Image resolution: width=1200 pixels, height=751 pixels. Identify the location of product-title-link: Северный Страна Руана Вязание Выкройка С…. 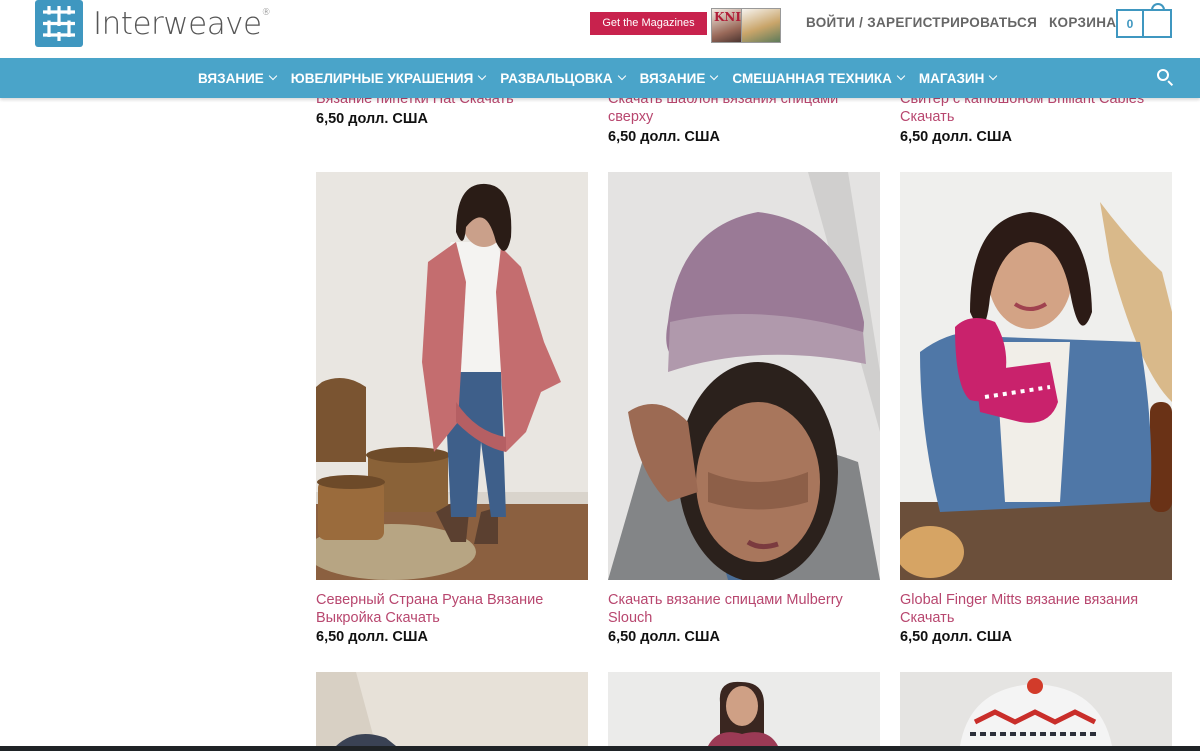
(452, 609).